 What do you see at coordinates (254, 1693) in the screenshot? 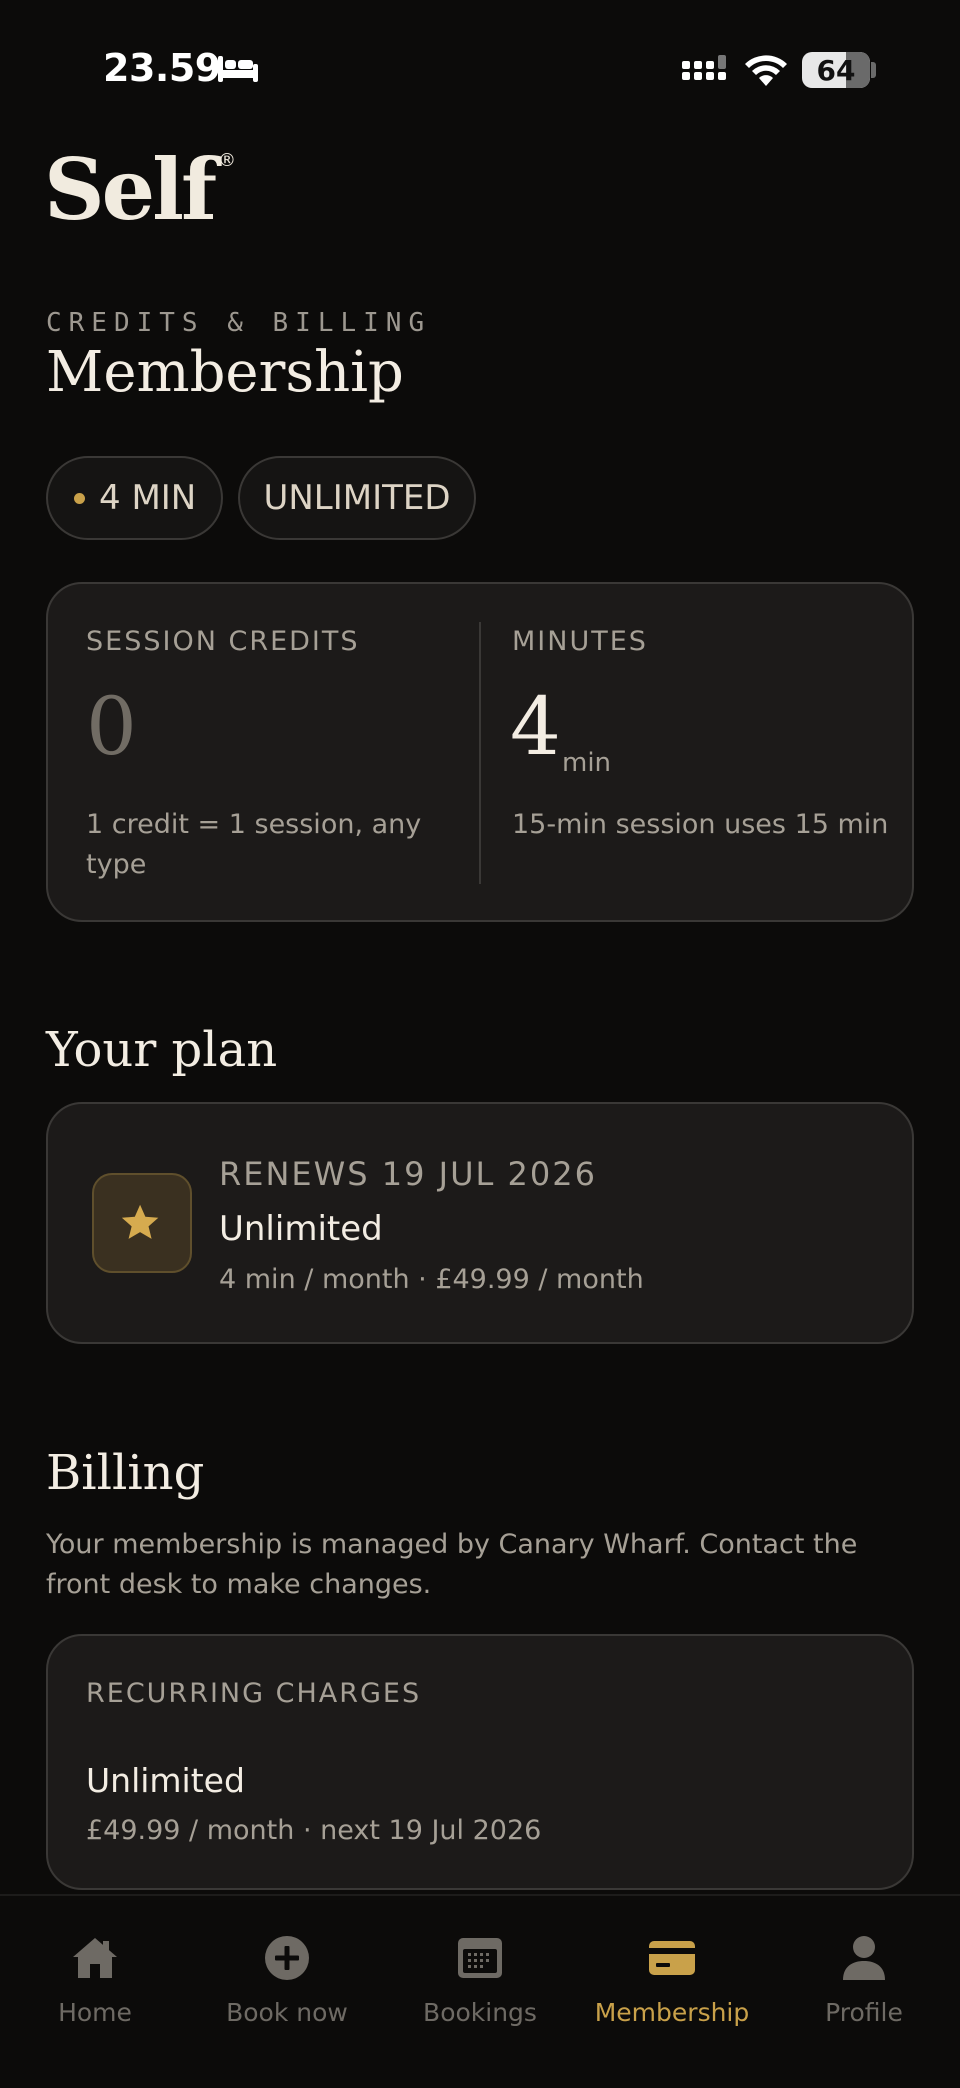
I see `recurring-charges-label: RECURRING CHARGES` at bounding box center [254, 1693].